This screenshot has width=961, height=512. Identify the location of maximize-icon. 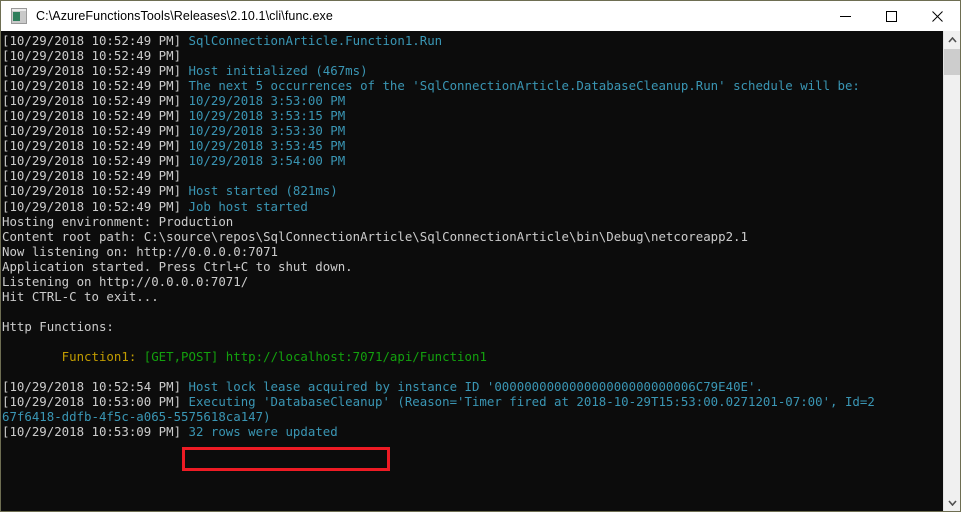
(891, 16).